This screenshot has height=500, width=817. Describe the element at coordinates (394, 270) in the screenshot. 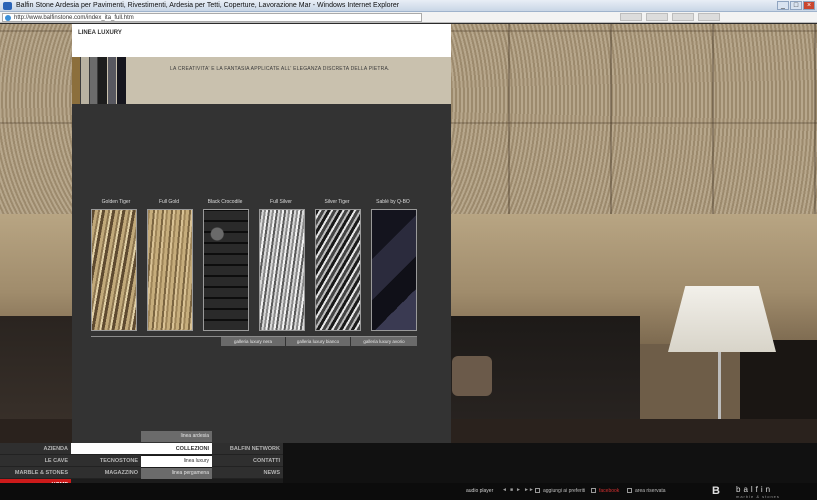

I see `swatch-sable` at that location.